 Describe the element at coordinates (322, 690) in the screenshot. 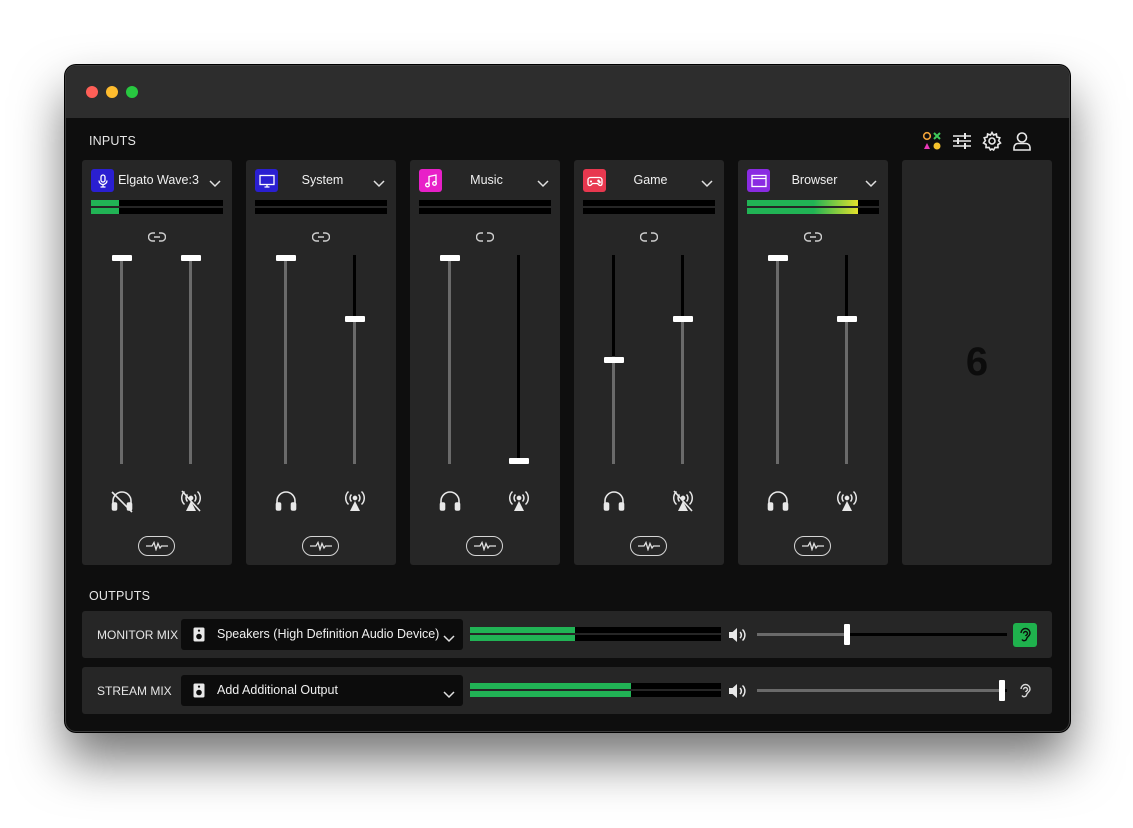

I see `output-device-dropdown: Add Additional Output` at that location.